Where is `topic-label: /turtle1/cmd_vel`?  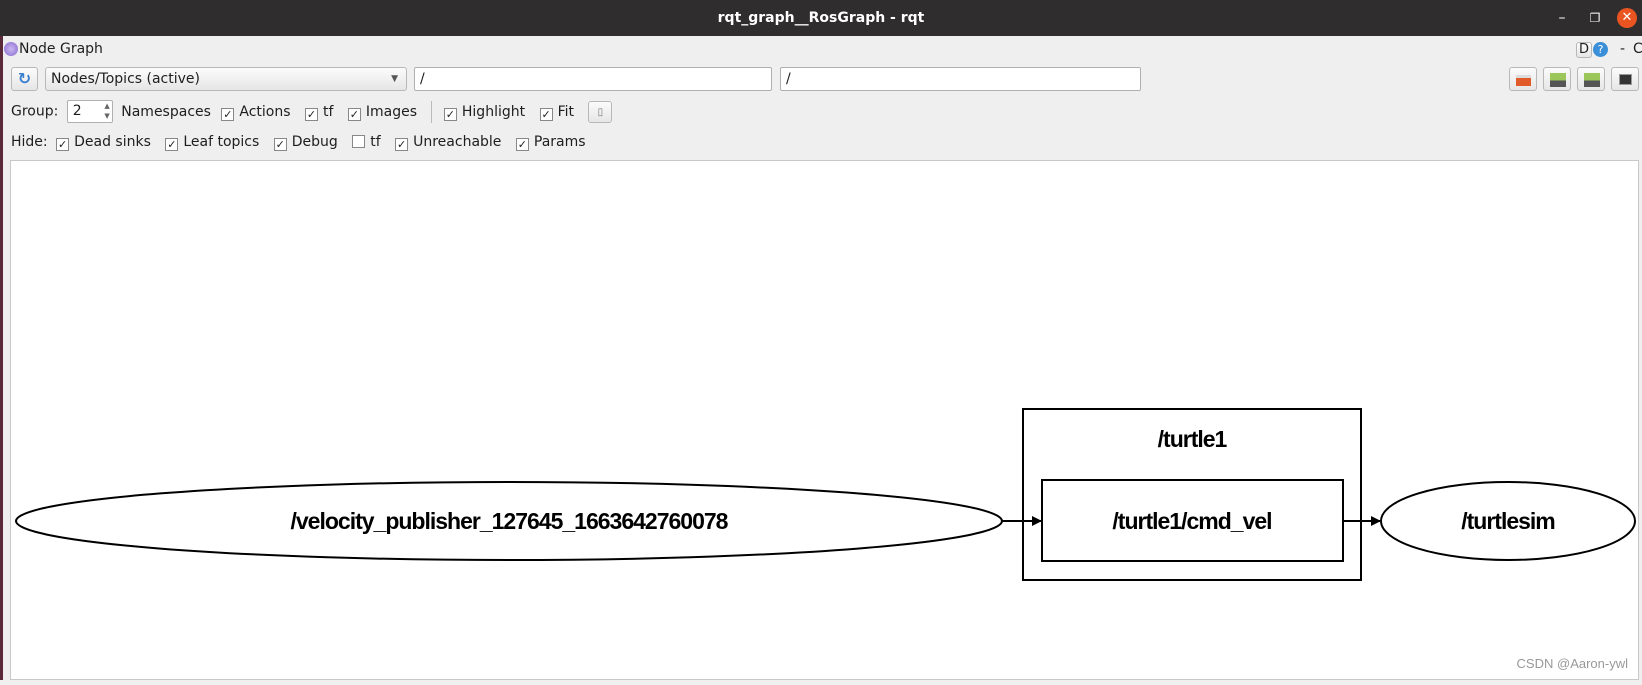
topic-label: /turtle1/cmd_vel is located at coordinates (1191, 521).